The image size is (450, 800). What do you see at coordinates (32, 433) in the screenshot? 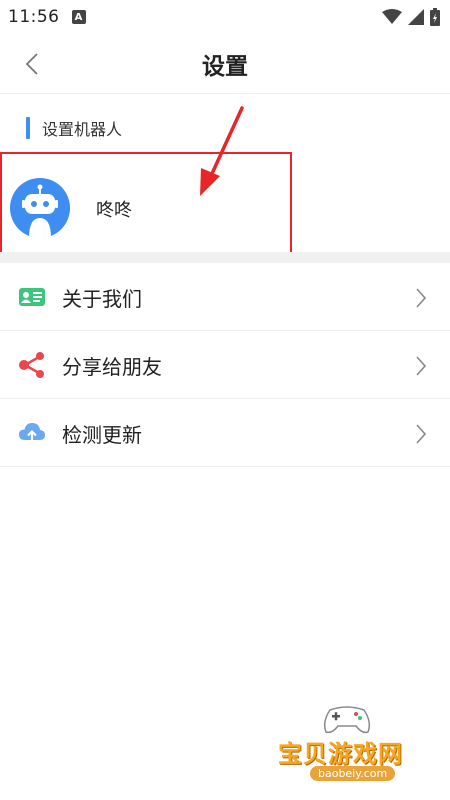
I see `cloud-upload-icon` at bounding box center [32, 433].